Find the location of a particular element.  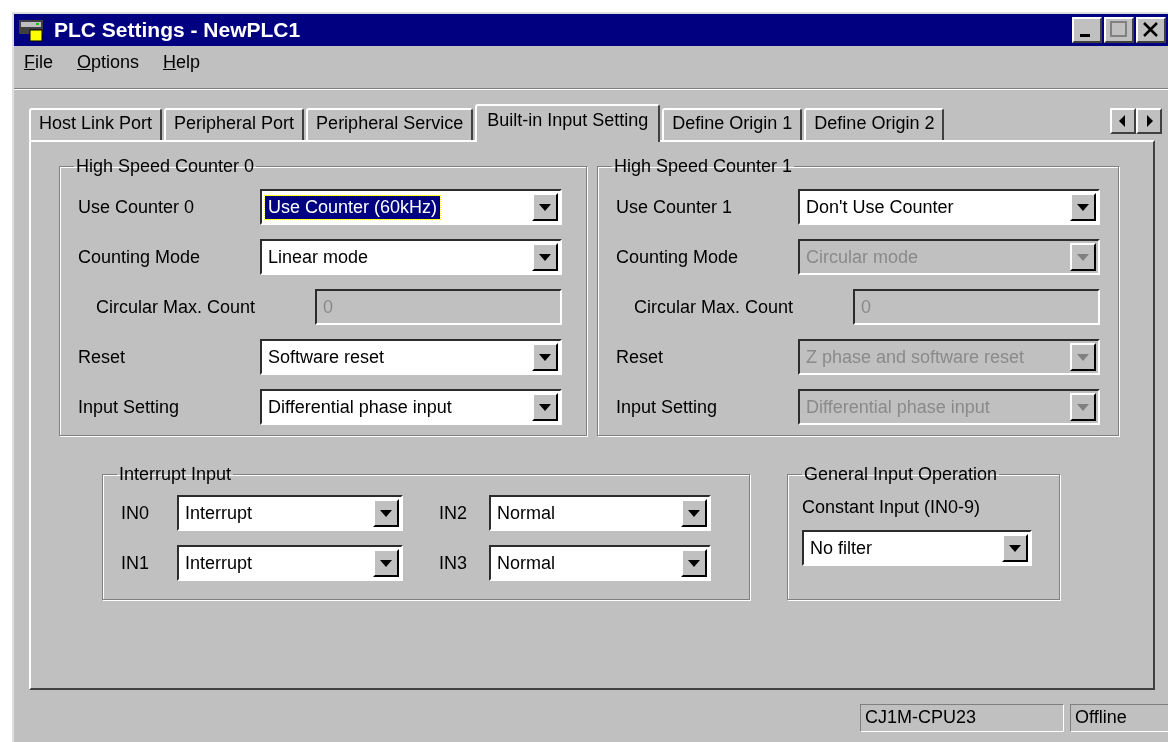

tab: Peripheral Port is located at coordinates (234, 124).